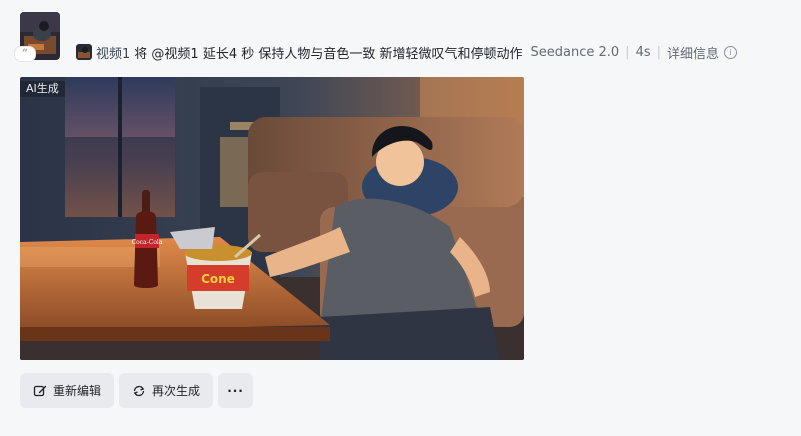 This screenshot has width=801, height=436. What do you see at coordinates (643, 52) in the screenshot?
I see `duration: 4s` at bounding box center [643, 52].